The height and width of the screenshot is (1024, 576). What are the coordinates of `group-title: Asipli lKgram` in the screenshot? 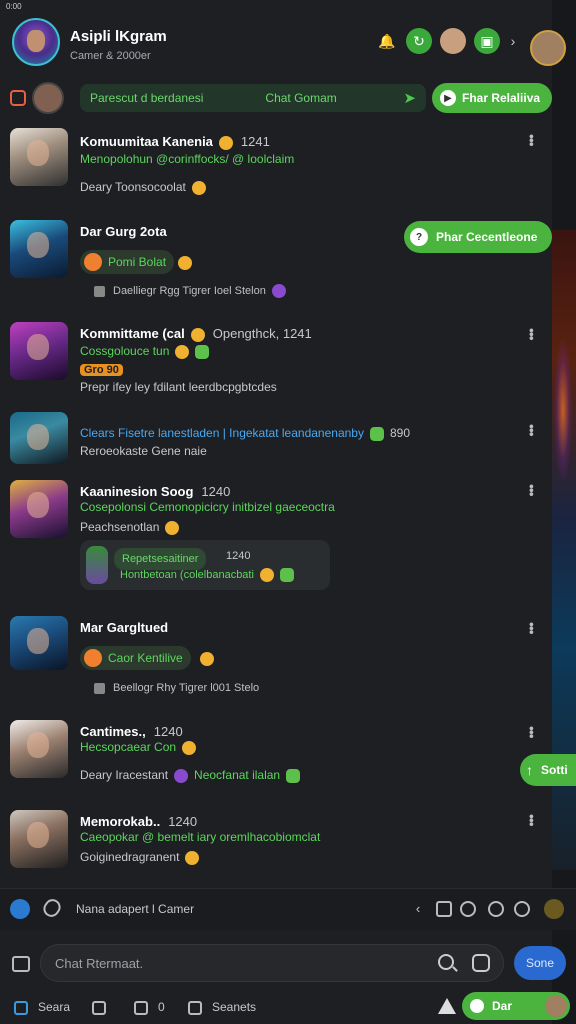 It's located at (118, 36).